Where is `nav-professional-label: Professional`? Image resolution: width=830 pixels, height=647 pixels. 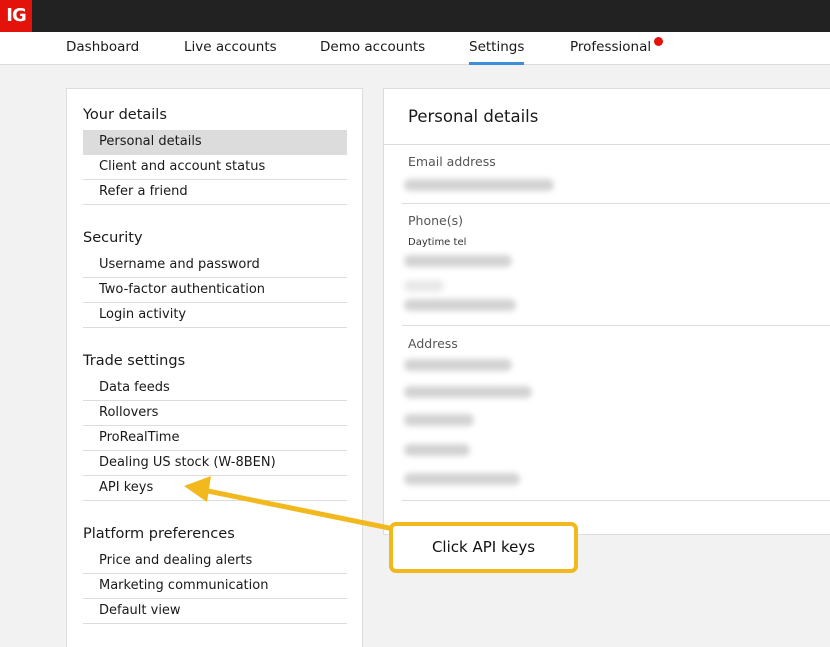 nav-professional-label: Professional is located at coordinates (611, 47).